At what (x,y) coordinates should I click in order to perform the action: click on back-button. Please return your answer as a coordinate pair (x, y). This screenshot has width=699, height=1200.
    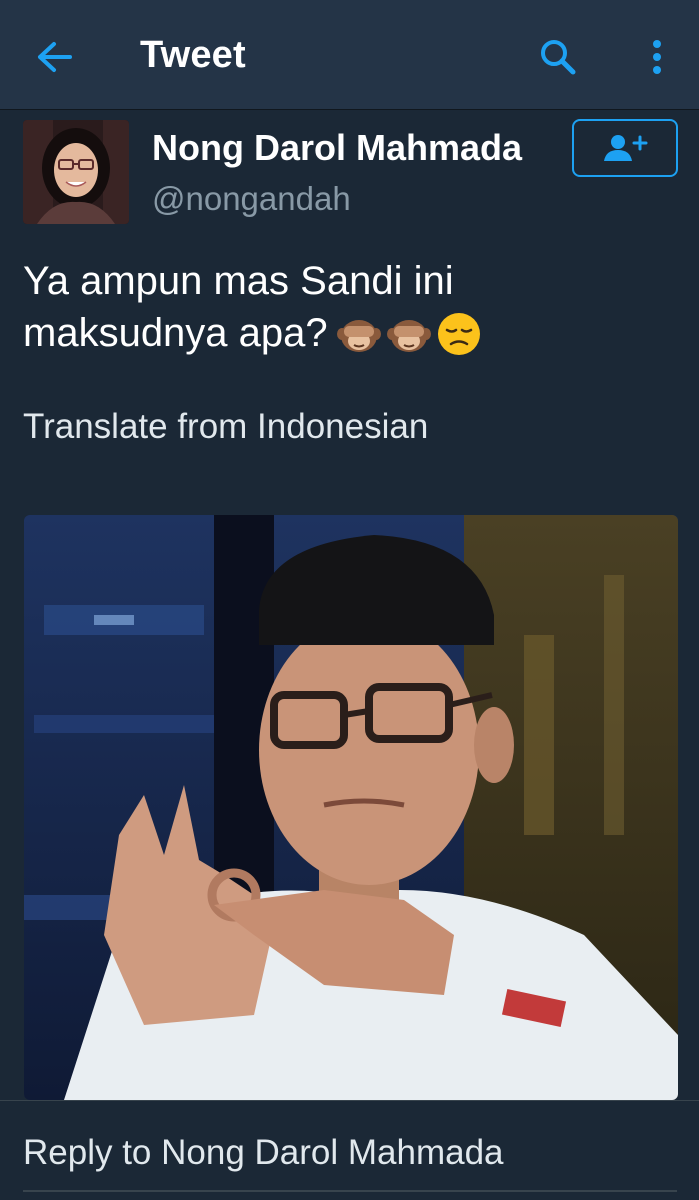
    Looking at the image, I should click on (54, 57).